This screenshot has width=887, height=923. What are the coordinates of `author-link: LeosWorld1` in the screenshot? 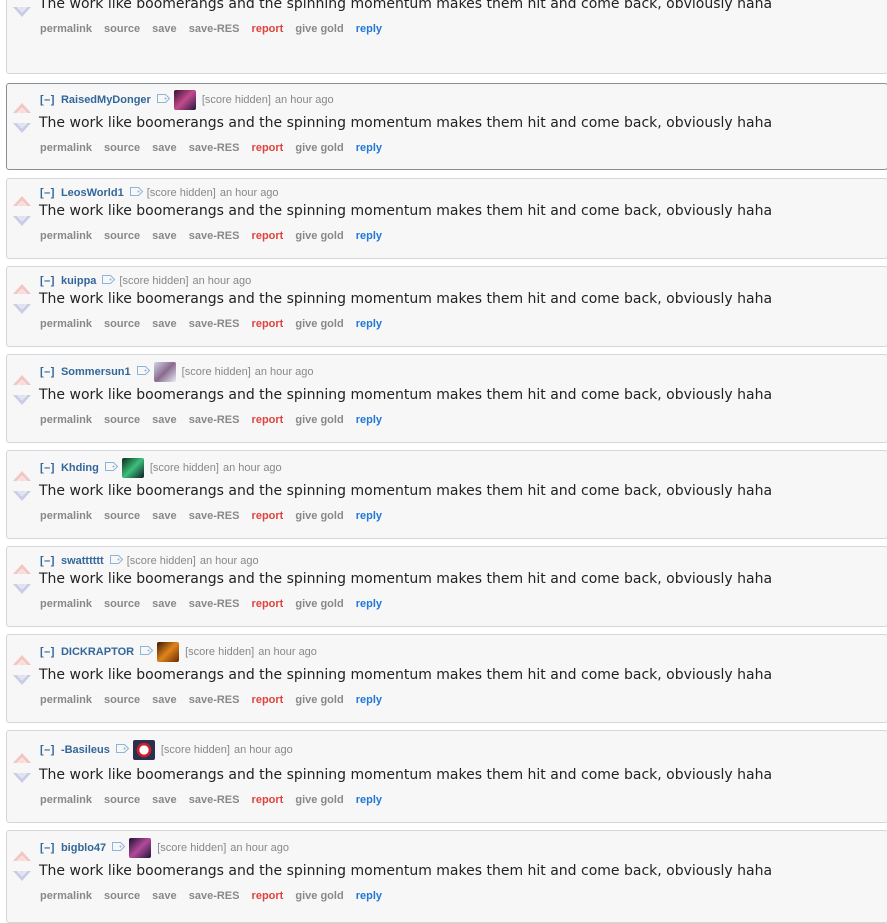 It's located at (92, 193).